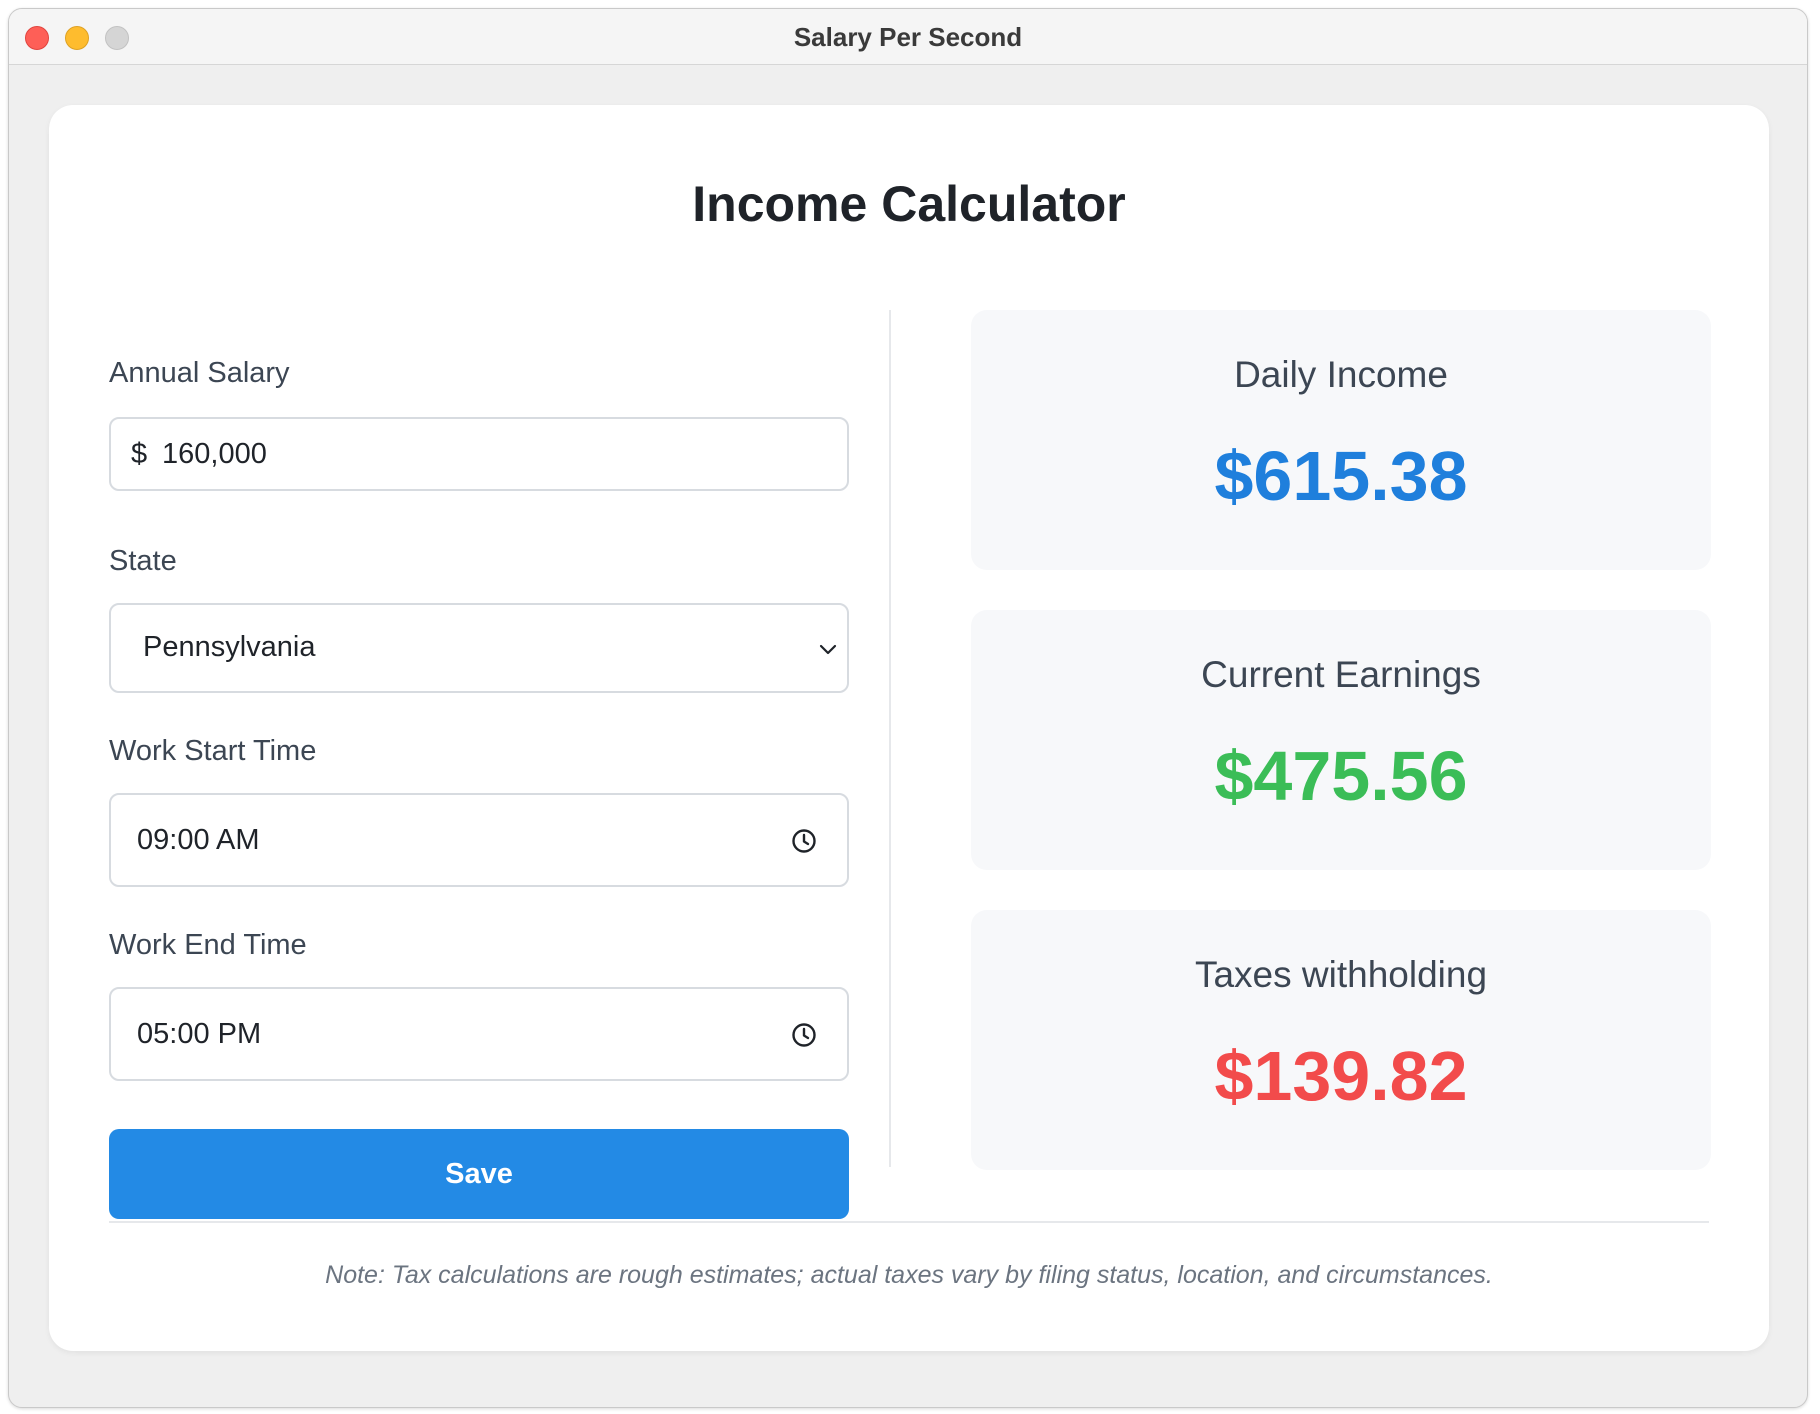 The width and height of the screenshot is (1820, 1414). Describe the element at coordinates (1341, 1076) in the screenshot. I see `taxes-withholding-value: $139.82` at that location.